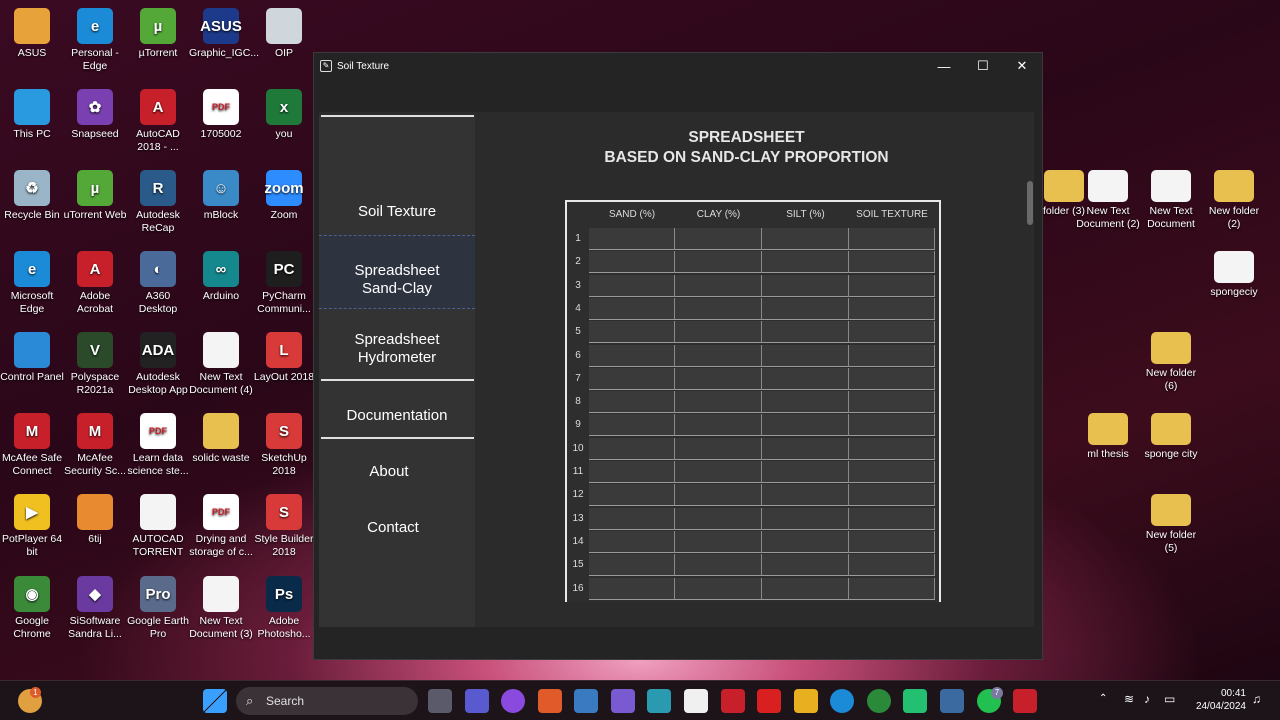 The height and width of the screenshot is (720, 1280). What do you see at coordinates (32, 115) in the screenshot?
I see `desktop-icon: This PC` at bounding box center [32, 115].